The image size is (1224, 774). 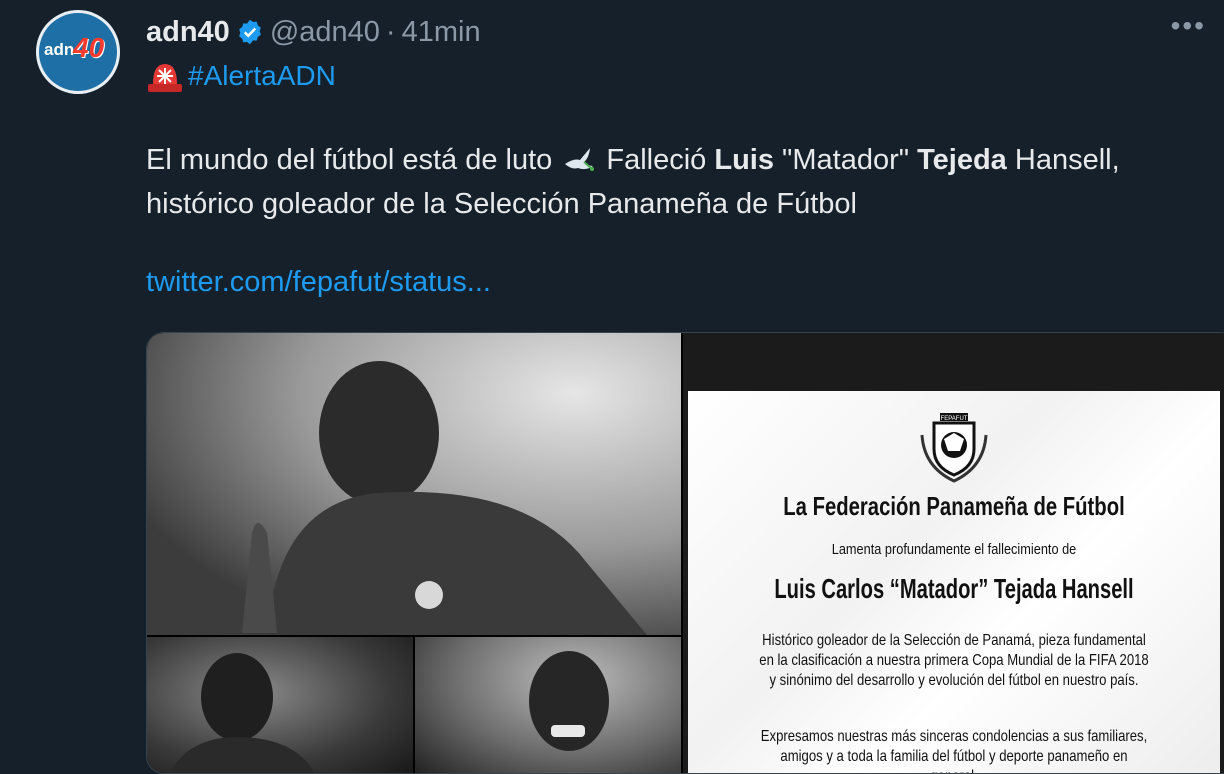 I want to click on deceased-name: Luis Carlos “Matador” Tejada Hansell, so click(x=954, y=588).